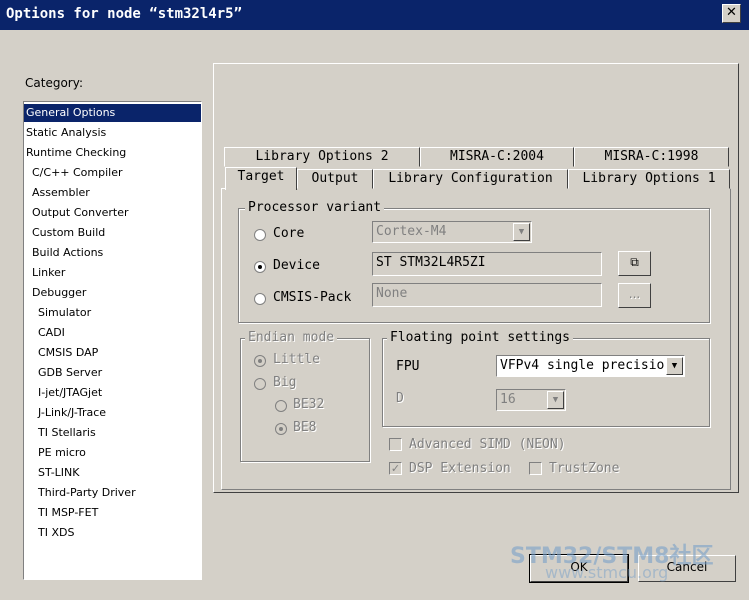 The width and height of the screenshot is (749, 600). What do you see at coordinates (315, 207) in the screenshot?
I see `processor-variant-legend: Processor variant` at bounding box center [315, 207].